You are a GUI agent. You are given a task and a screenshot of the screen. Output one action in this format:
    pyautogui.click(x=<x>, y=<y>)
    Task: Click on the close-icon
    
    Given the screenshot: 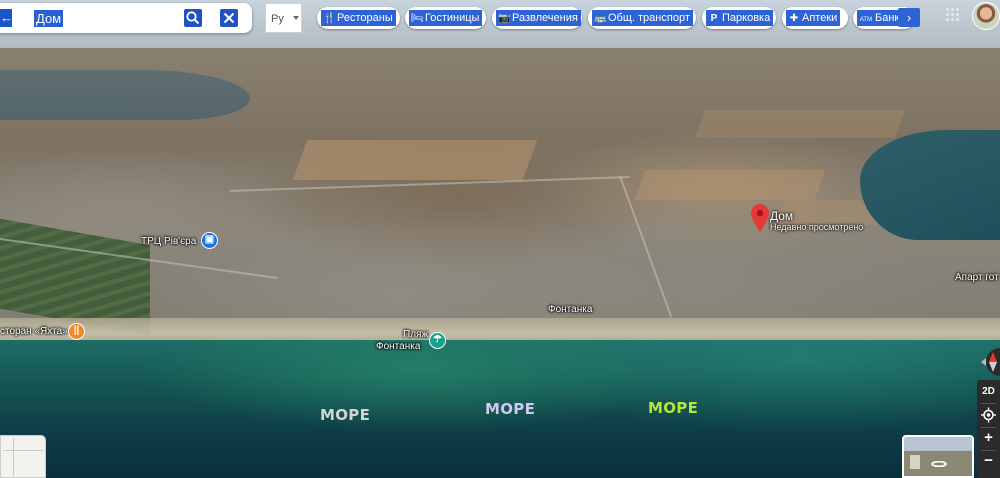 What is the action you would take?
    pyautogui.click(x=229, y=18)
    